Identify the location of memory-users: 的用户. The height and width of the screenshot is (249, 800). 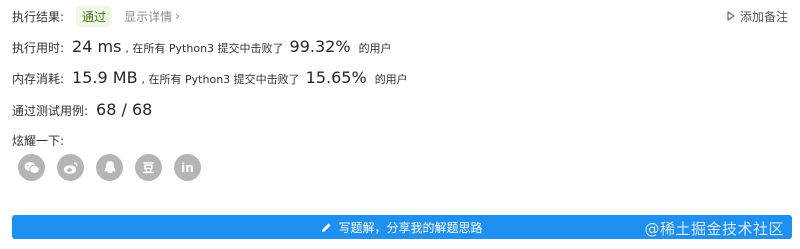
(391, 79).